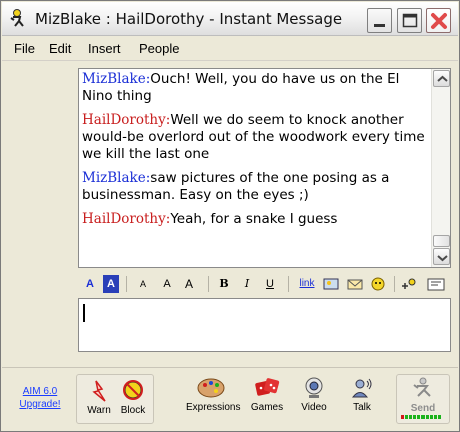  I want to click on background-color-button: A, so click(111, 284).